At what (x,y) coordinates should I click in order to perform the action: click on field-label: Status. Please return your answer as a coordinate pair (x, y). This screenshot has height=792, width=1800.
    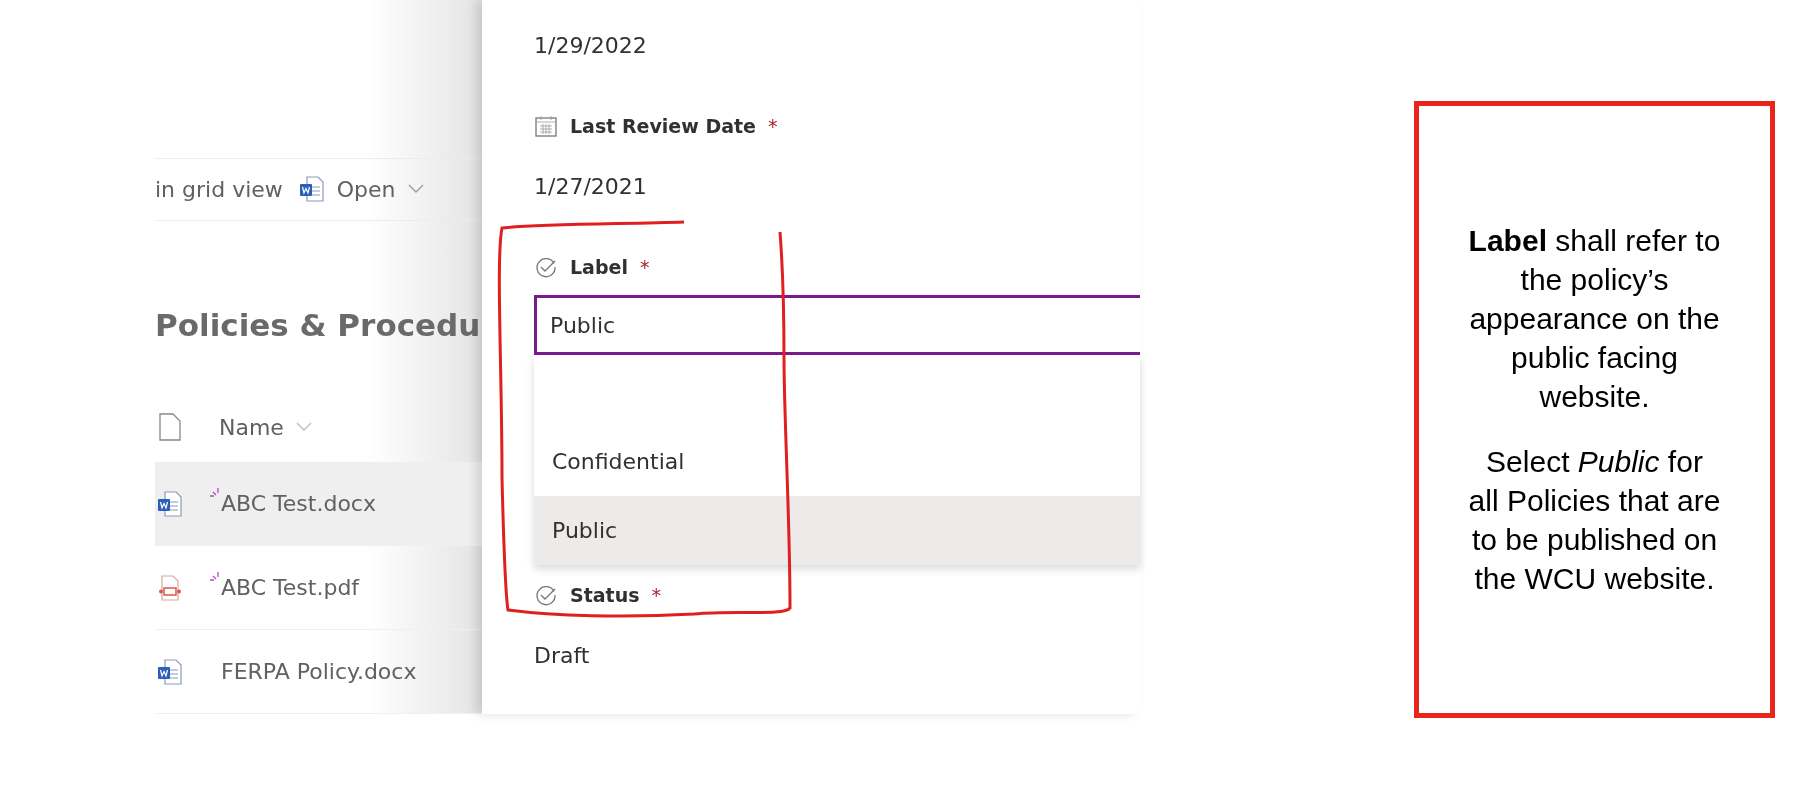
    Looking at the image, I should click on (605, 595).